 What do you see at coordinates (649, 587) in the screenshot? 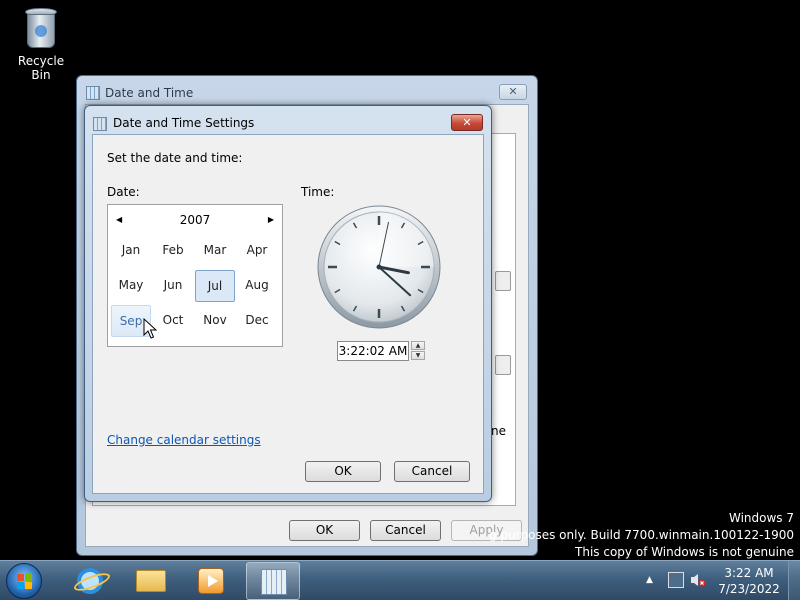
I see `show-hidden-icons-button: ▲` at bounding box center [649, 587].